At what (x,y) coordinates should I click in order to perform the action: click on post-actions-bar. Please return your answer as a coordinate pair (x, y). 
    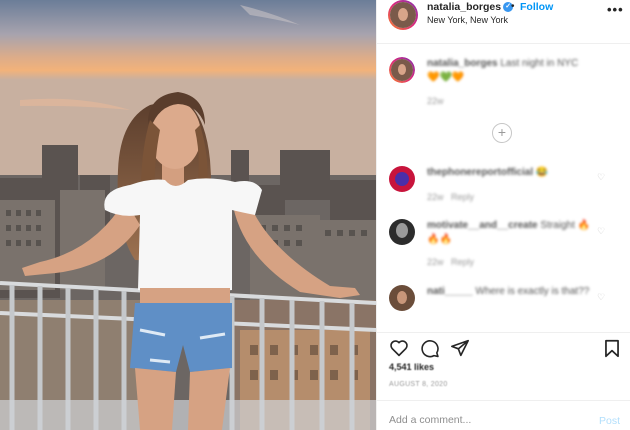
    Looking at the image, I should click on (503, 345).